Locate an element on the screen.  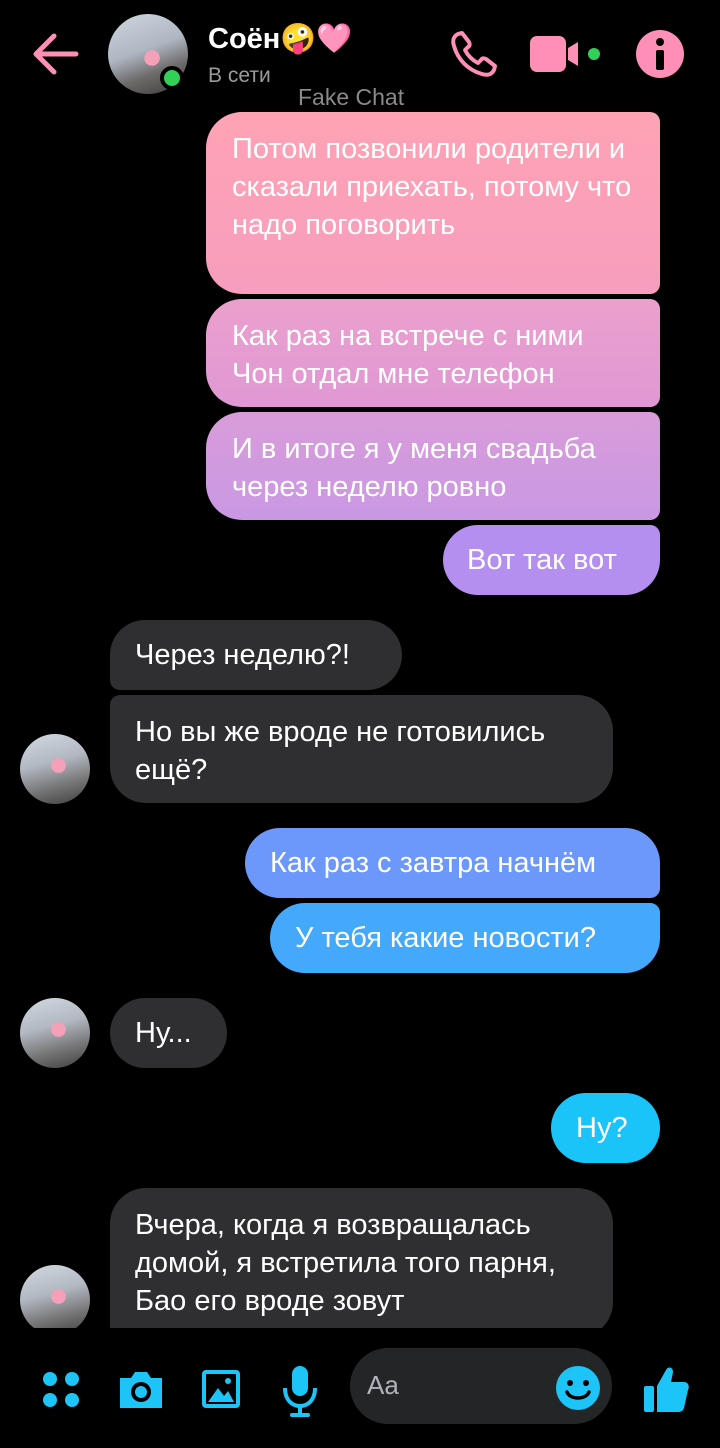
contact-name: Соён🤪🩷 is located at coordinates (280, 39).